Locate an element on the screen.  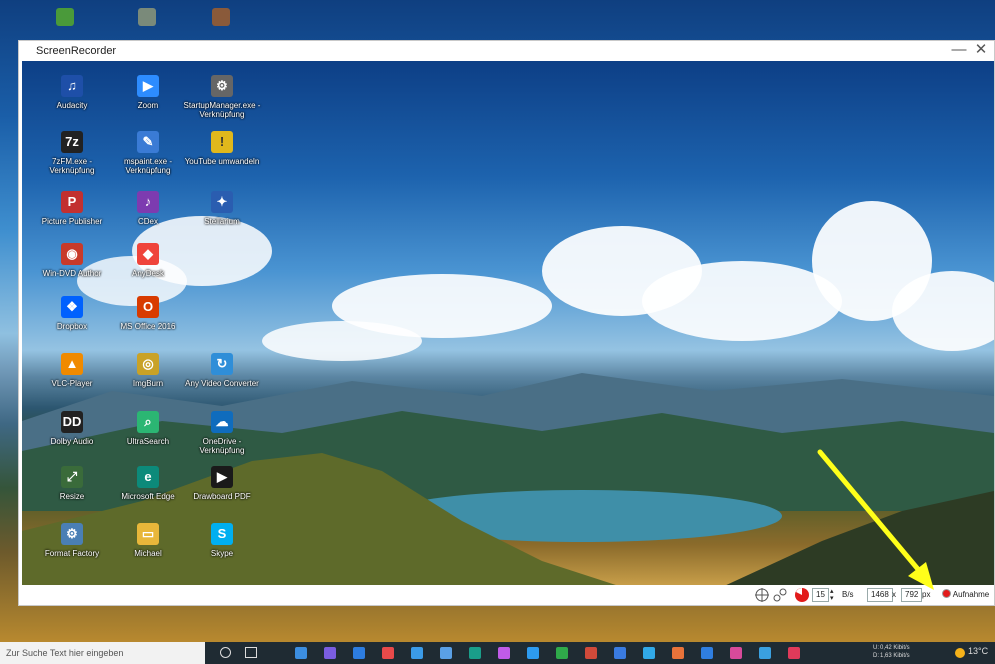
desktop-icon-label: ImgBurn is located at coordinates (148, 383).